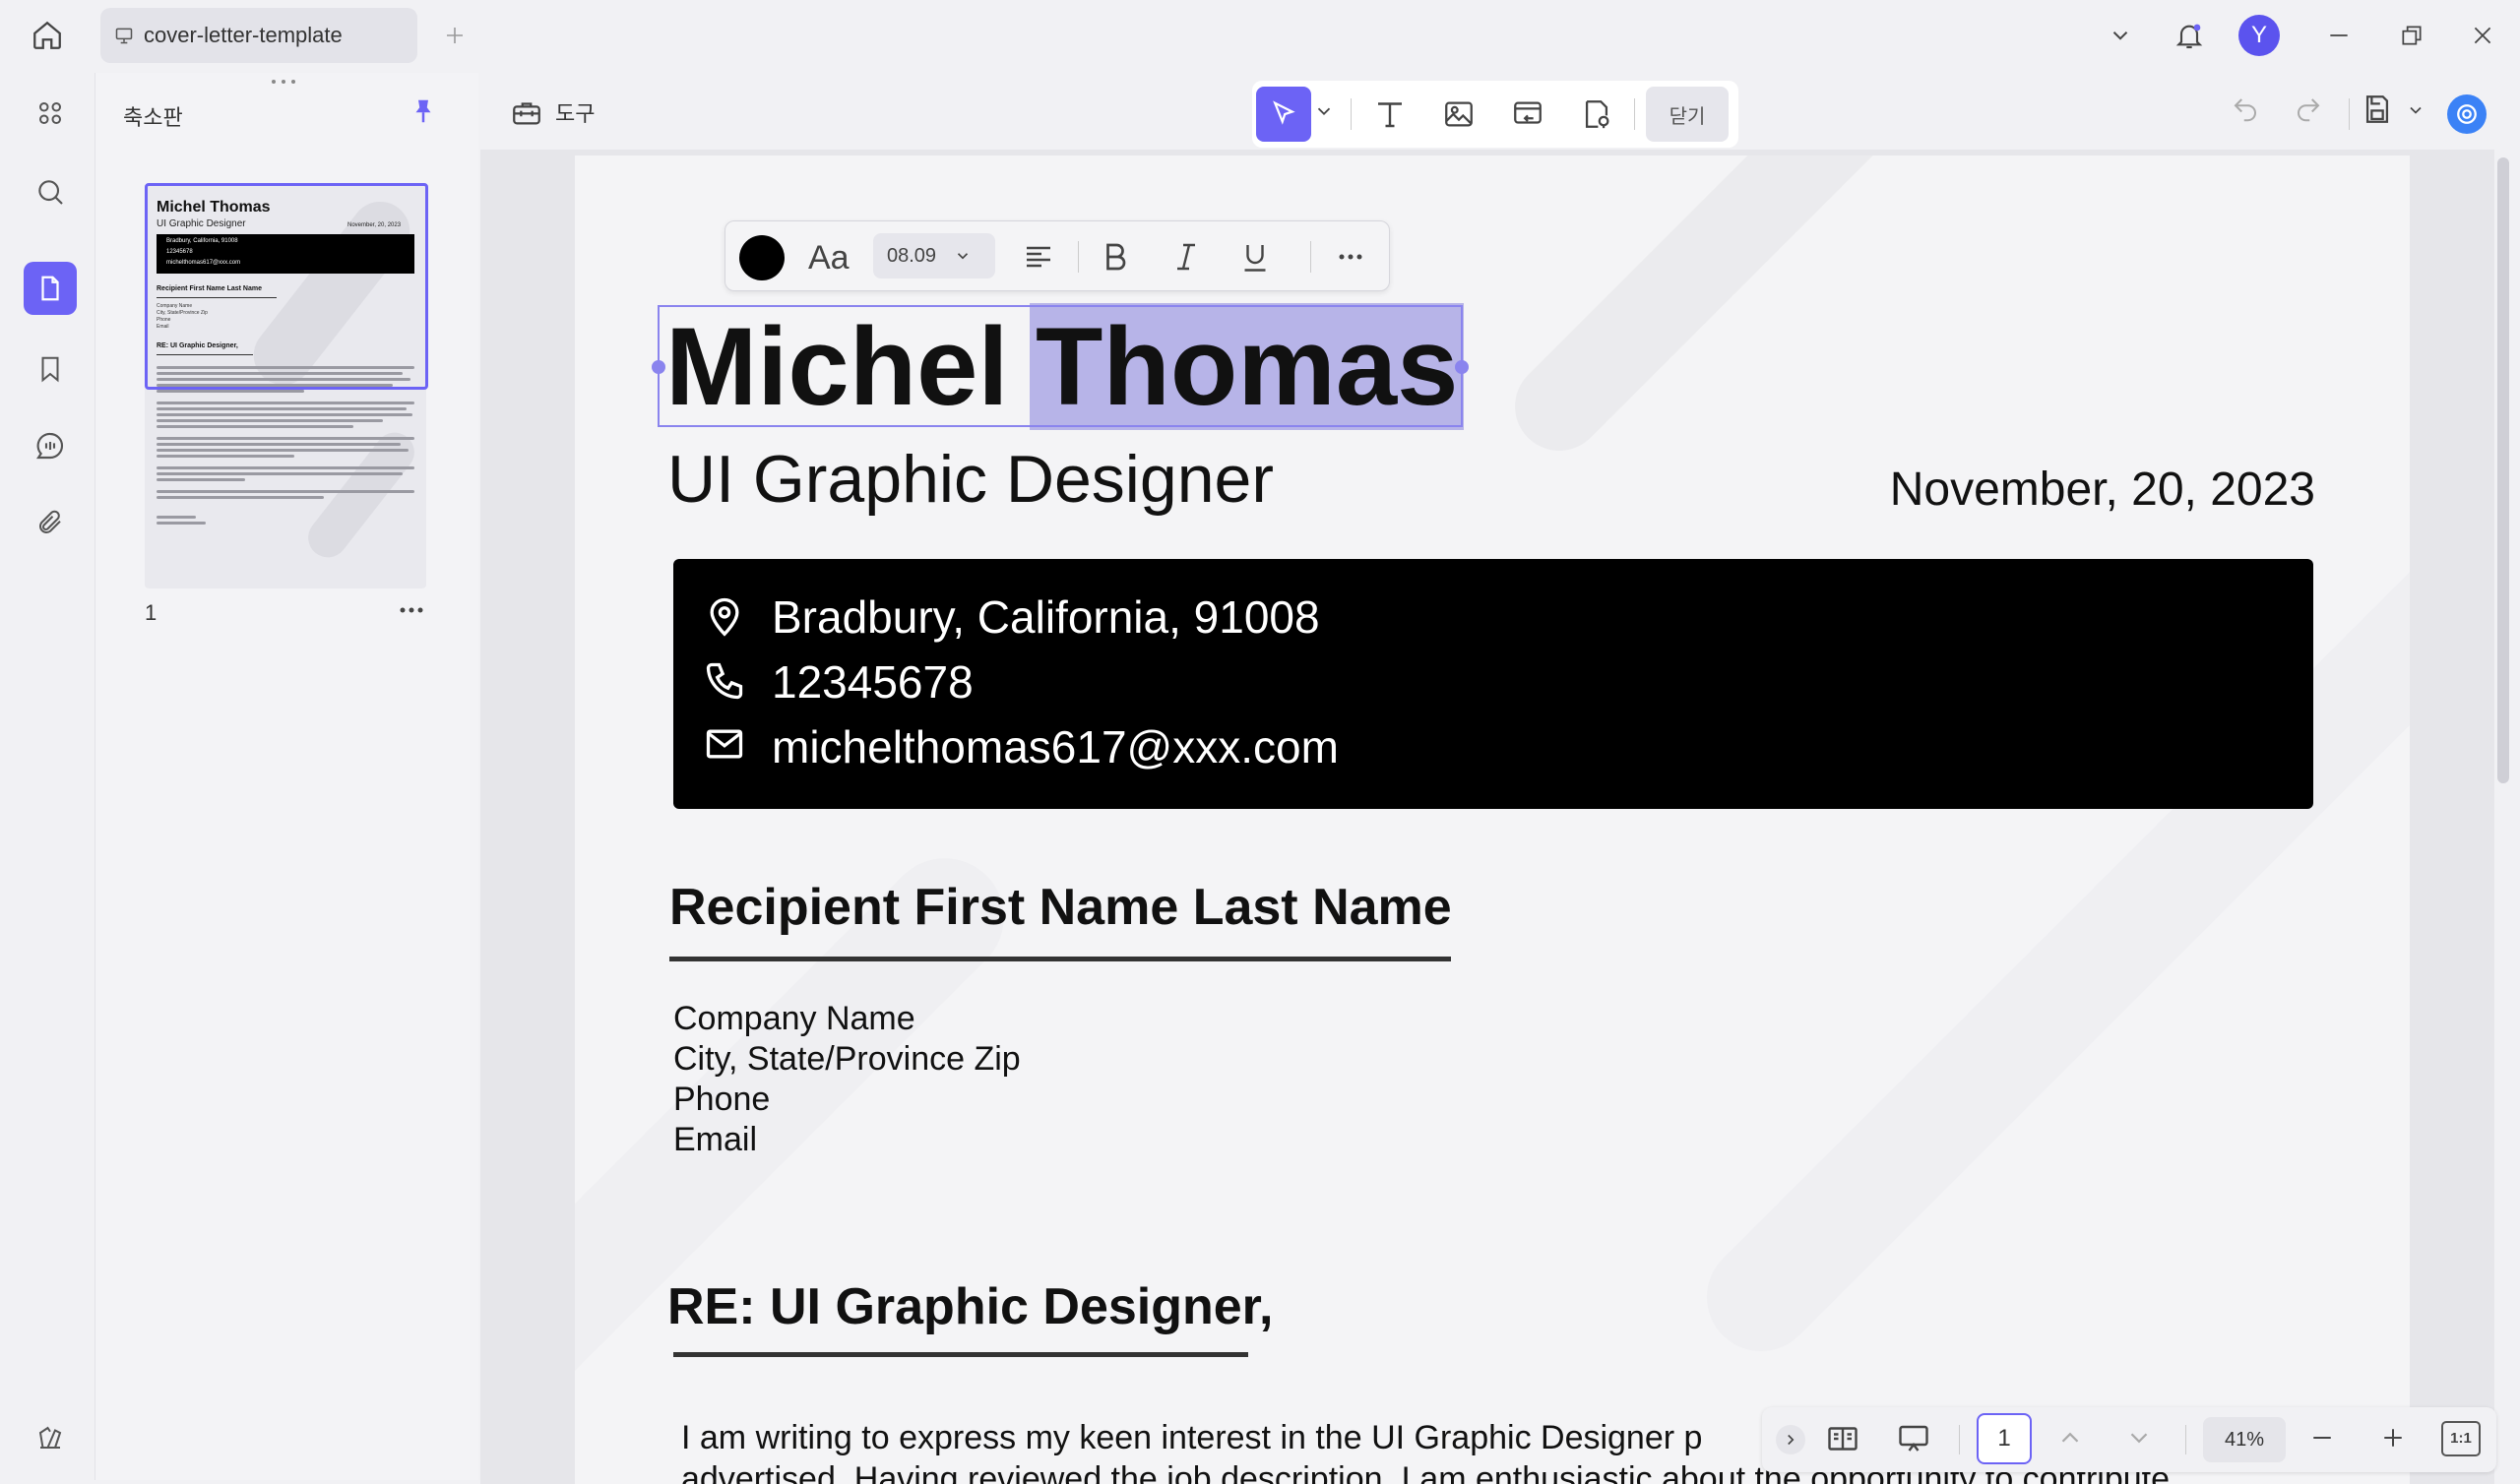 The width and height of the screenshot is (2520, 1484). Describe the element at coordinates (762, 258) in the screenshot. I see `text-color-swatch` at that location.